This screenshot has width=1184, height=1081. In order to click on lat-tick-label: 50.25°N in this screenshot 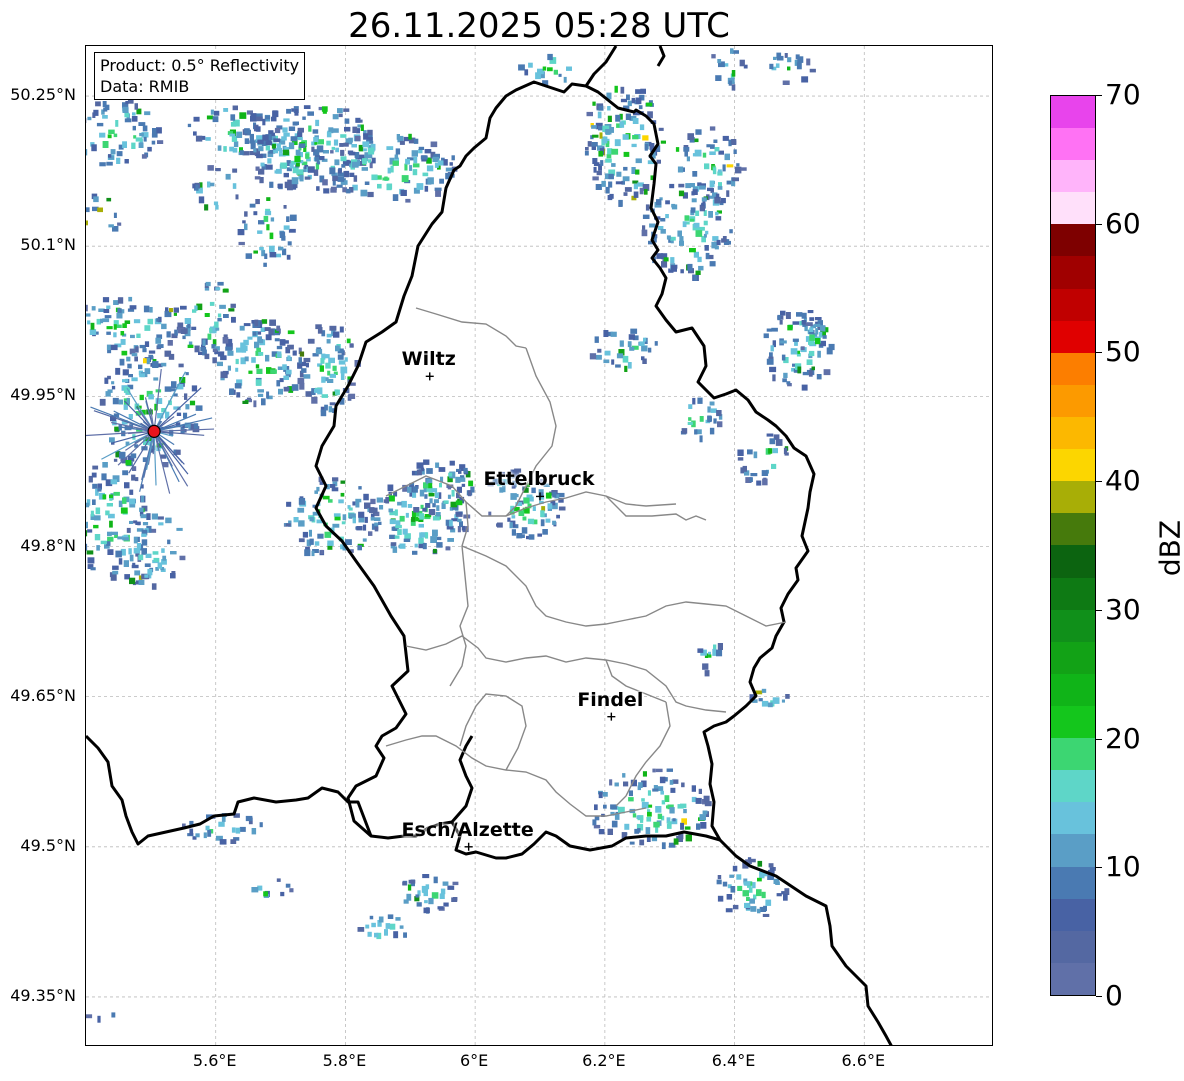, I will do `click(43, 95)`.